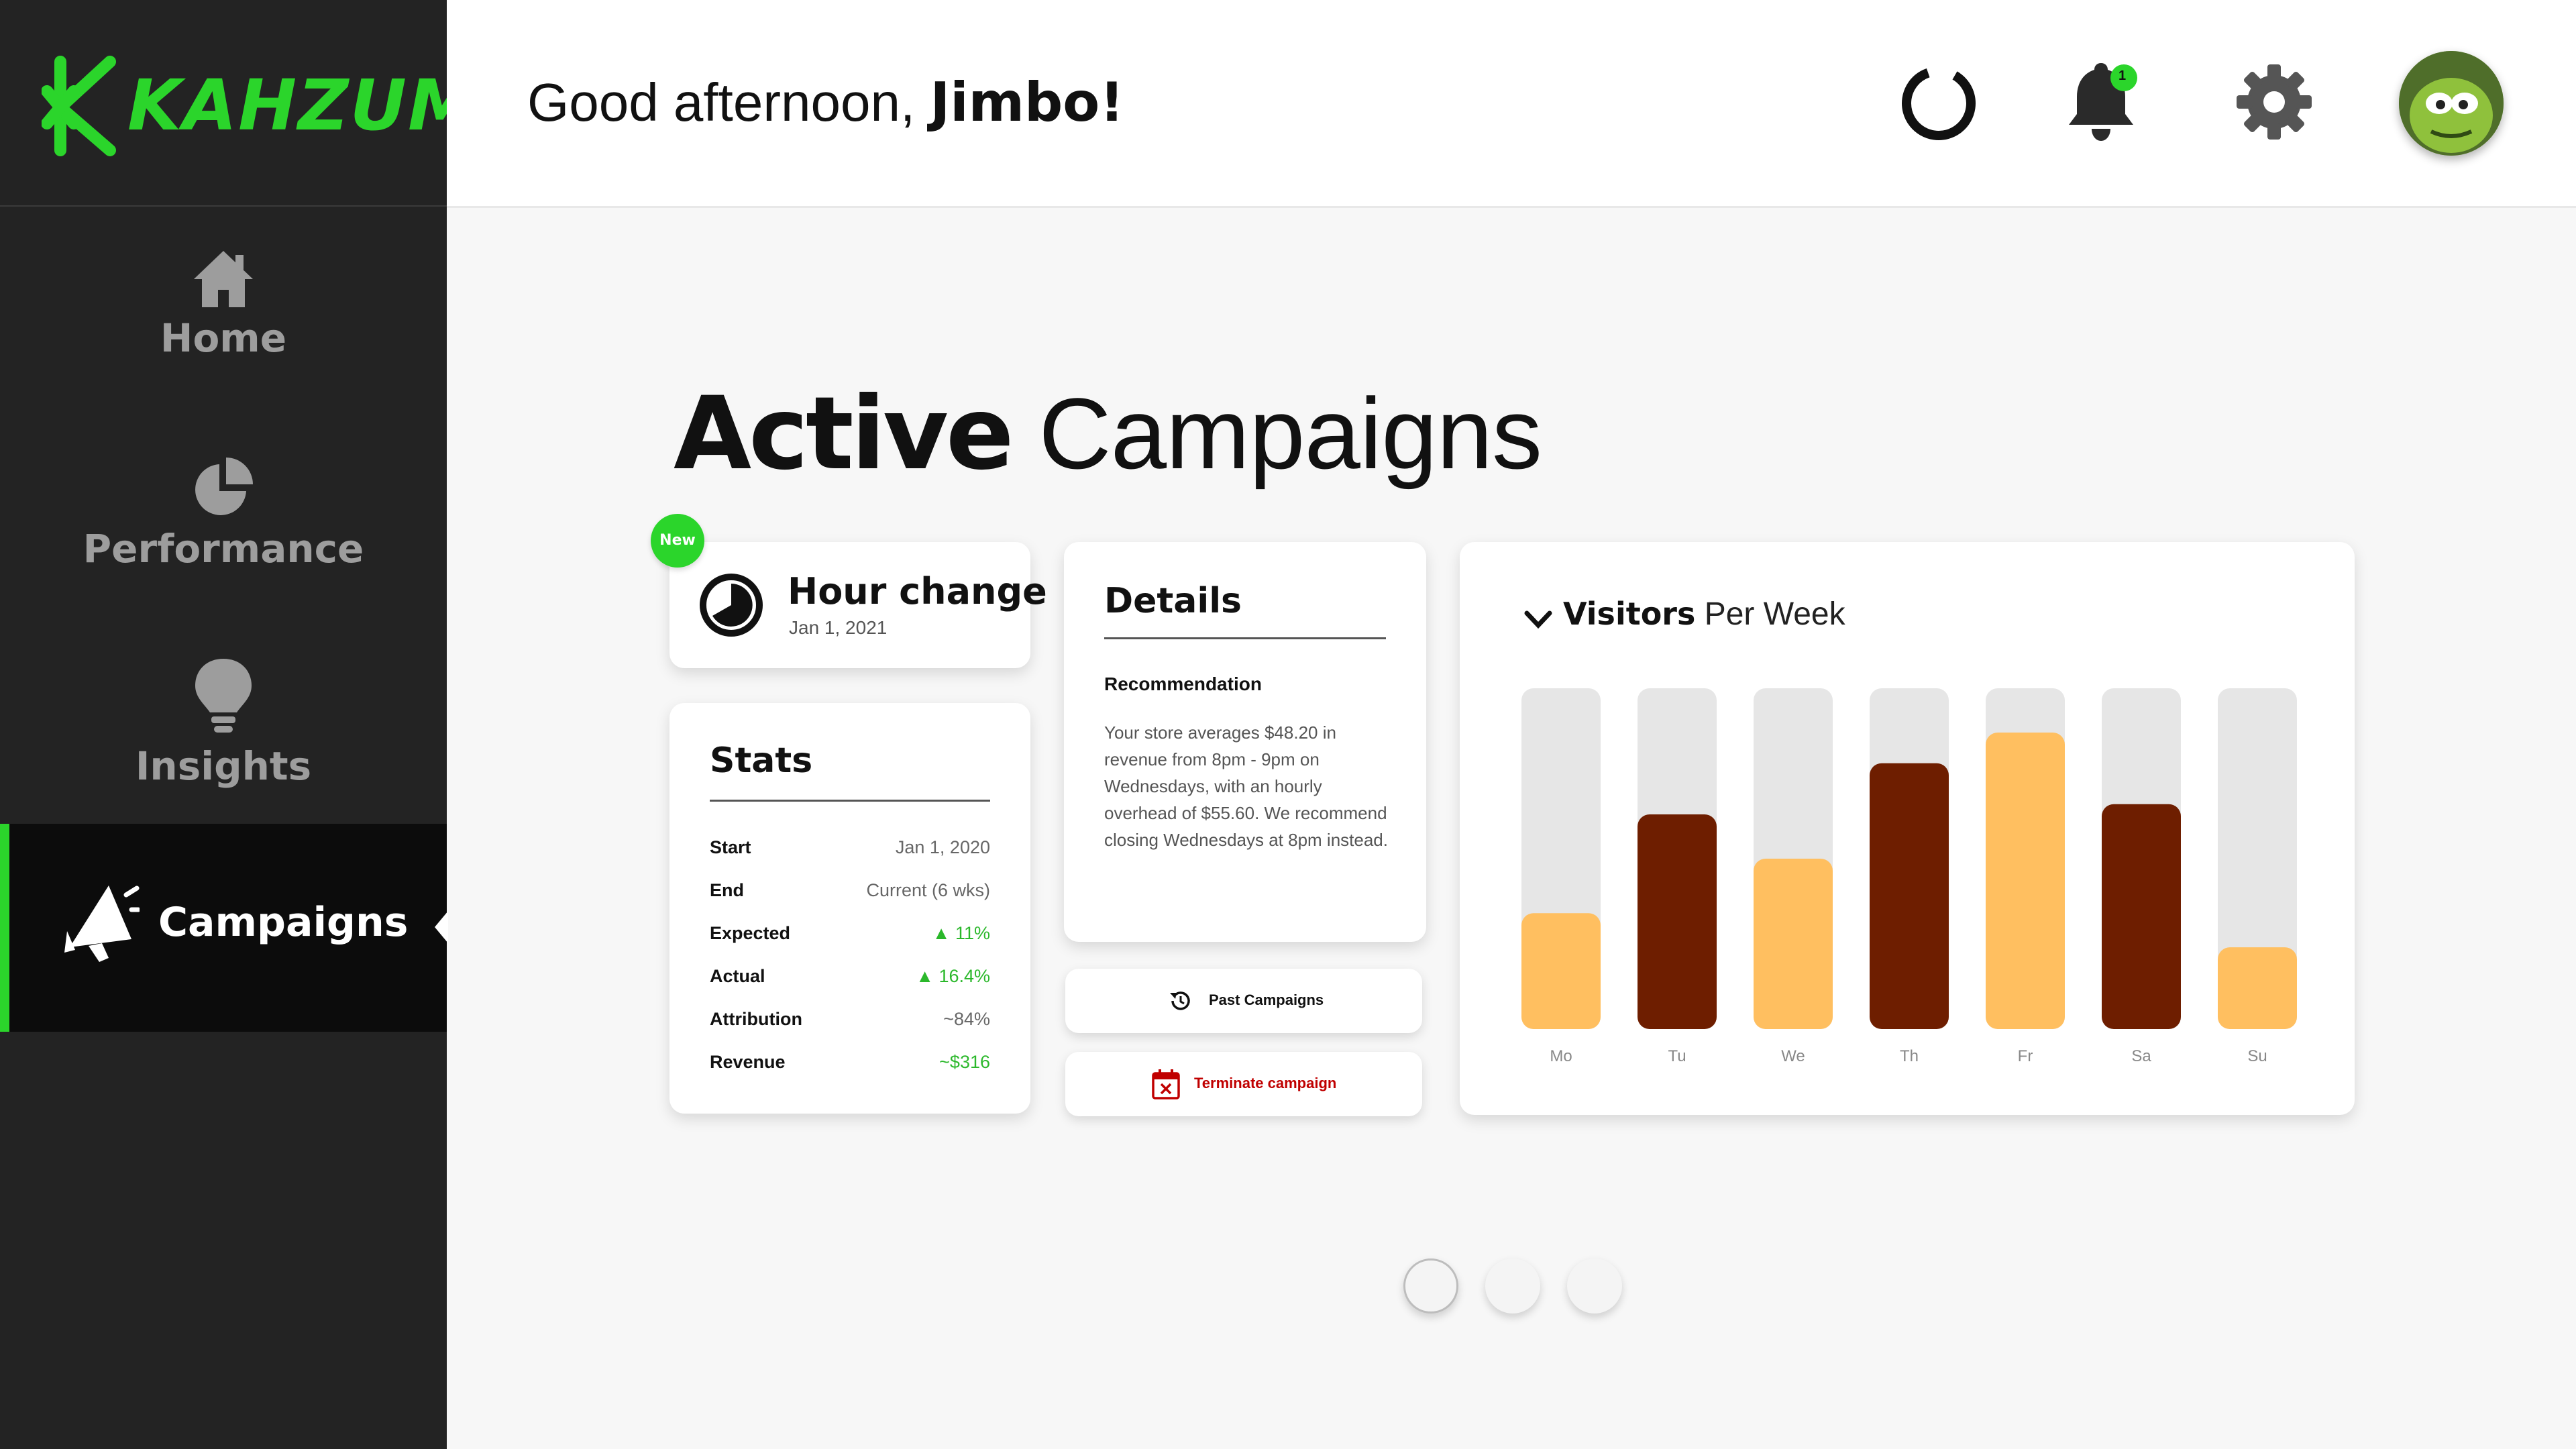  Describe the element at coordinates (721, 102) in the screenshot. I see `greeting-text: Good afternoon,` at that location.